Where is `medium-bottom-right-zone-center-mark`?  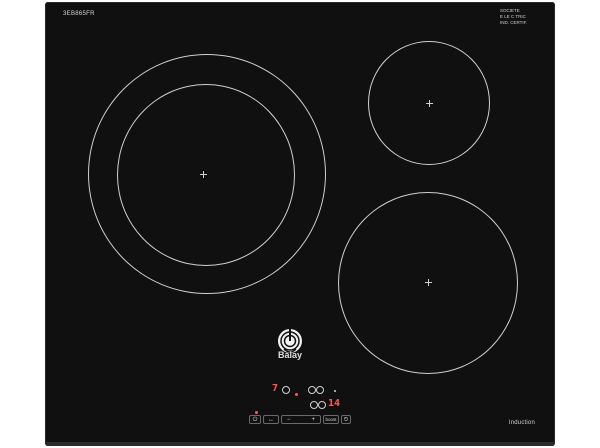
medium-bottom-right-zone-center-mark is located at coordinates (428, 282).